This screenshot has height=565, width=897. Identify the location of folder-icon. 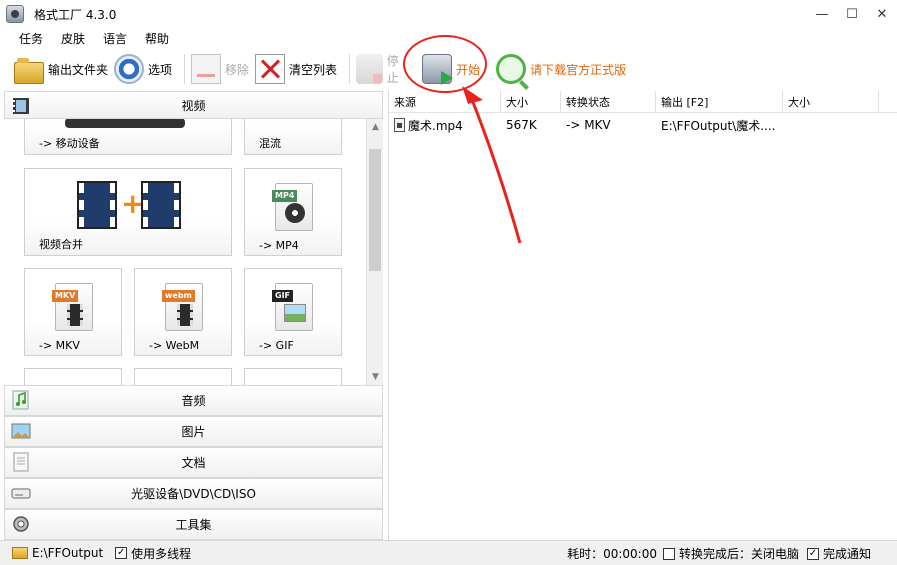
(29, 71).